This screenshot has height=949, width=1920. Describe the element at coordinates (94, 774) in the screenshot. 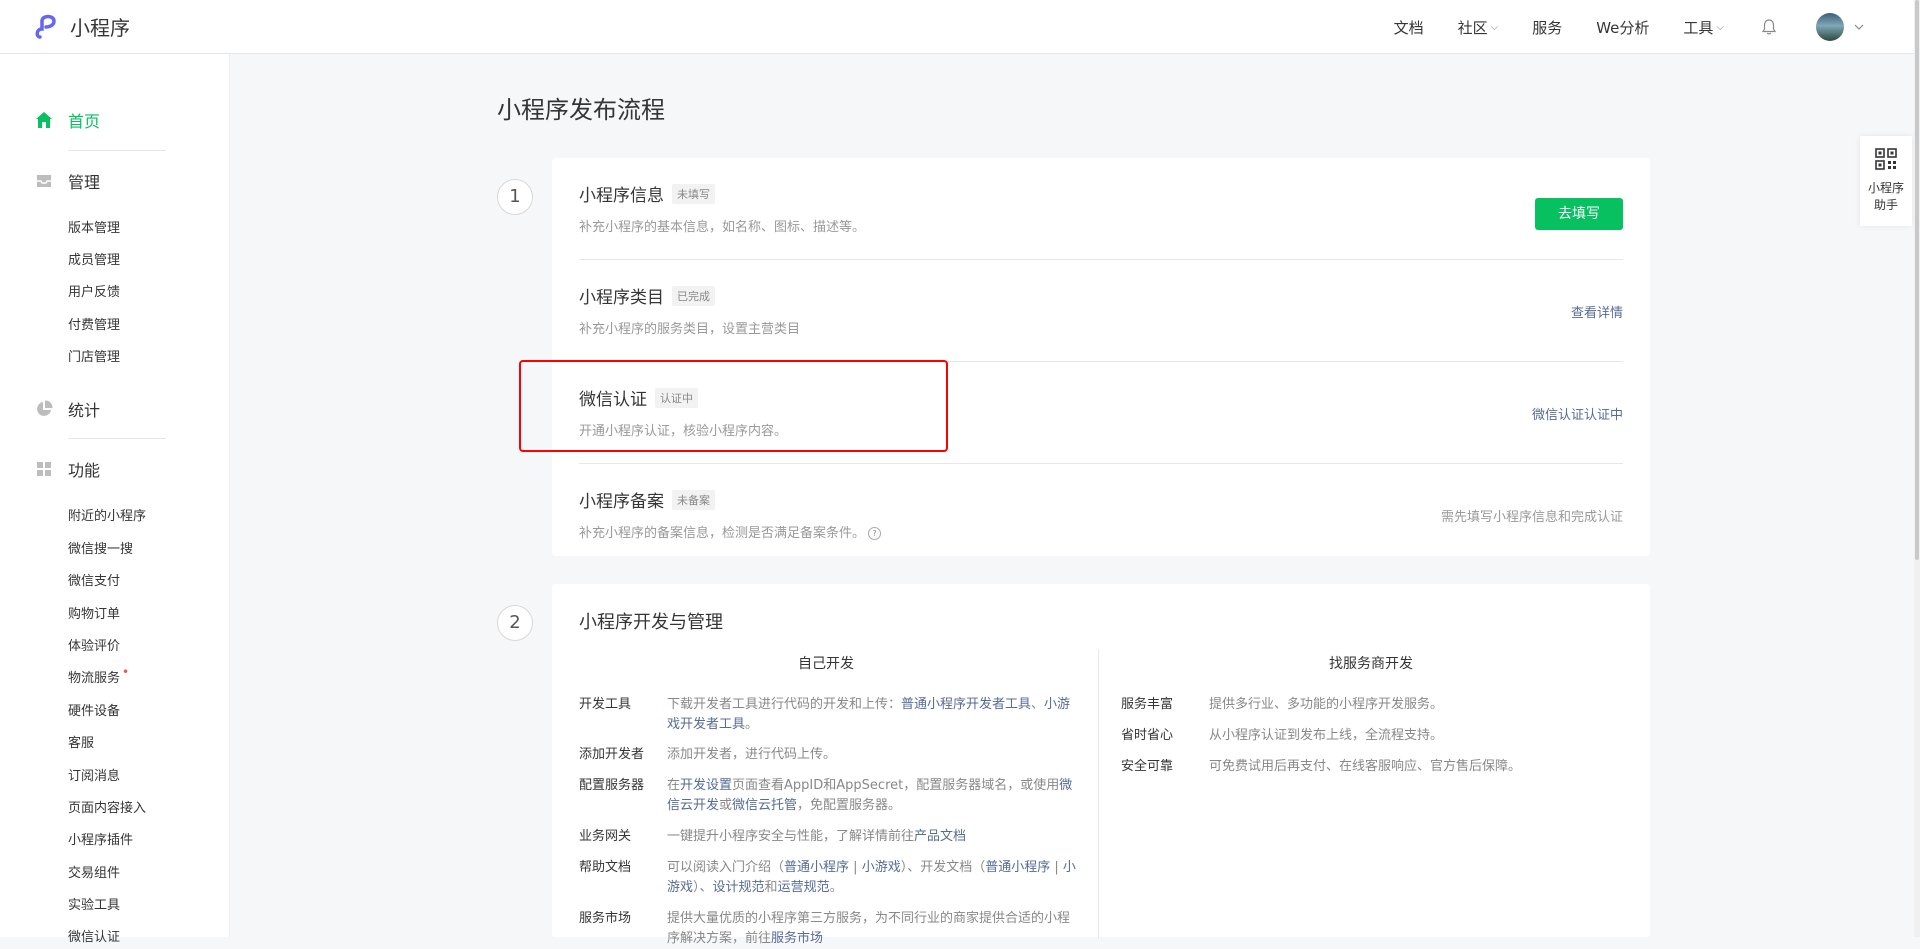

I see `sidebar-item-subscribe-msg: 订阅消息` at that location.